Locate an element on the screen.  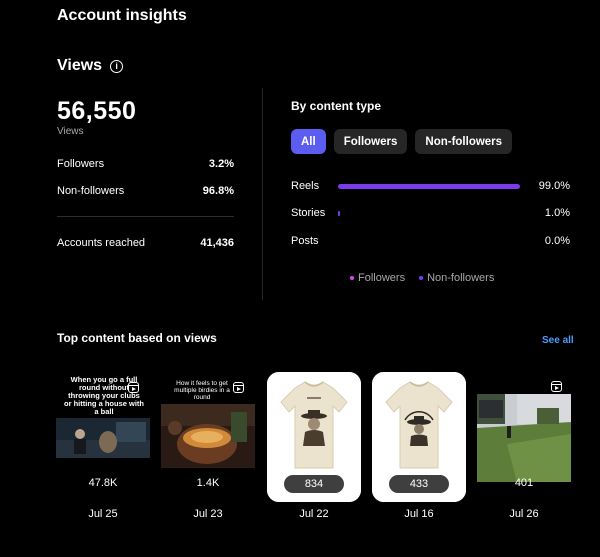
chip-all: All is located at coordinates (308, 141).